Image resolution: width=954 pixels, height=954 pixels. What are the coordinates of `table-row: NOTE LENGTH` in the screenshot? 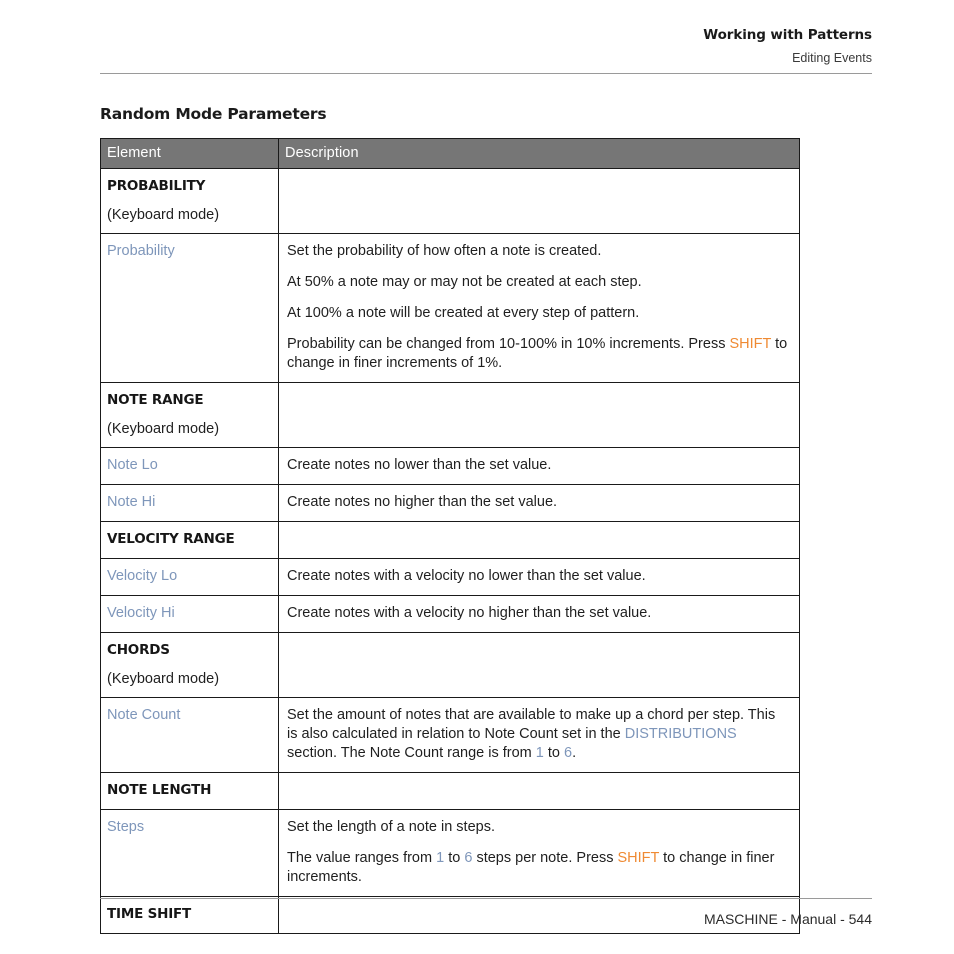 It's located at (450, 791).